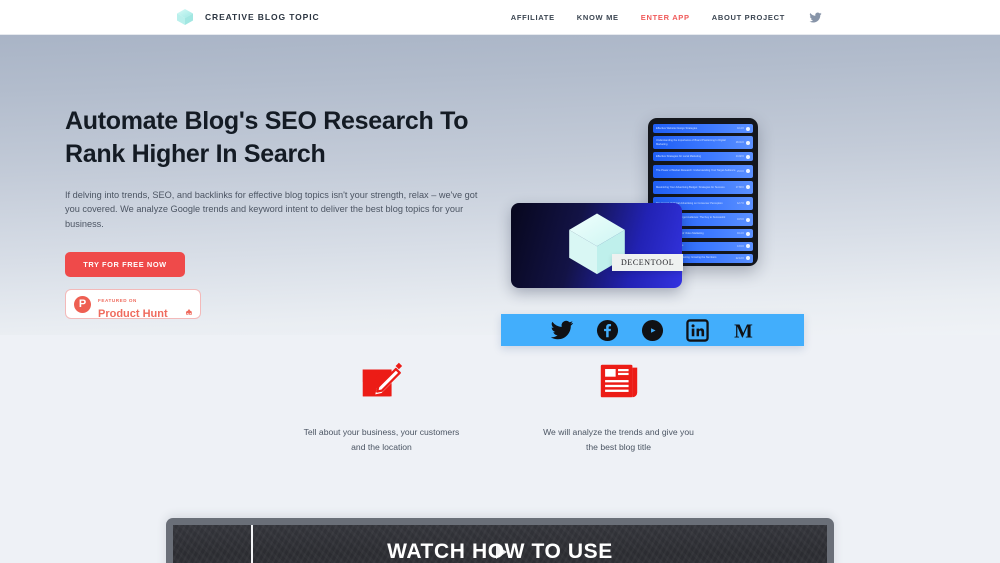 The image size is (1000, 563). I want to click on social-bar: M, so click(652, 330).